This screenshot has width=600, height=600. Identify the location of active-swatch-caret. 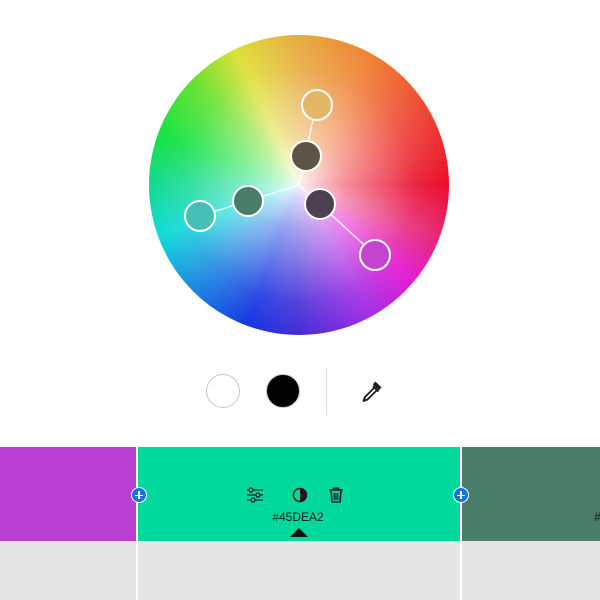
(299, 532).